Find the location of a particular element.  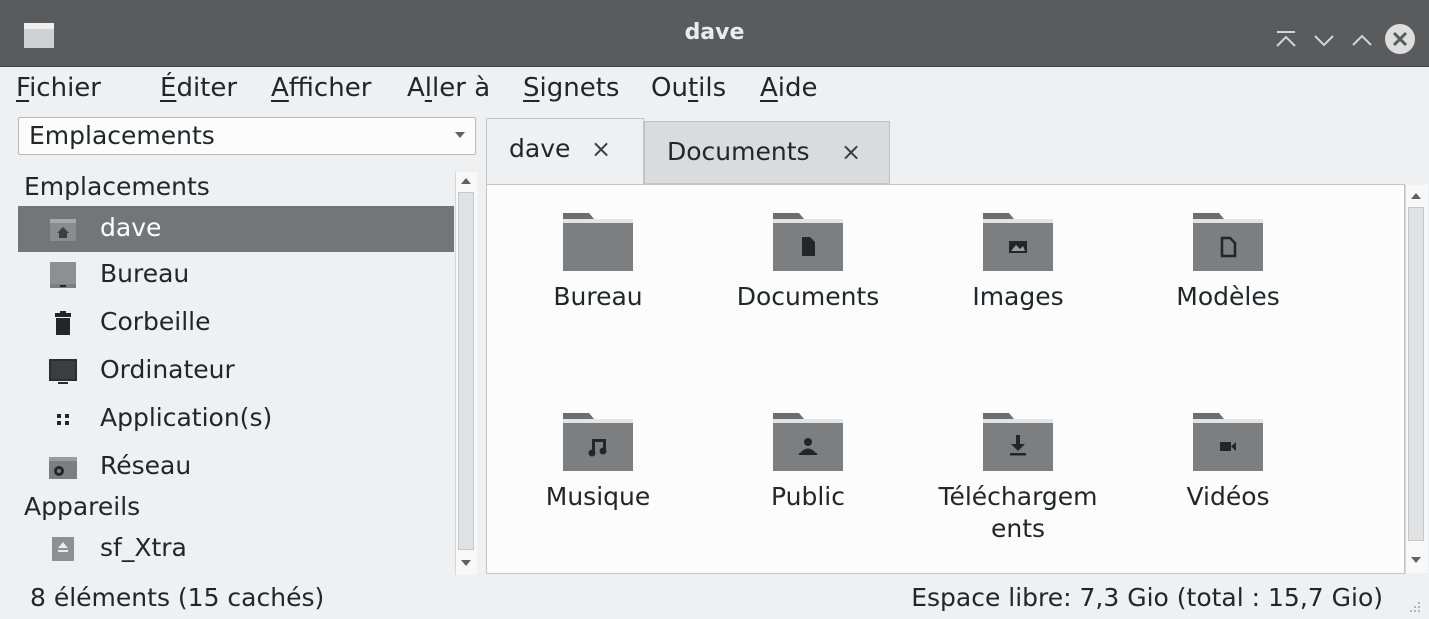

folder-images-icon is located at coordinates (1018, 242).